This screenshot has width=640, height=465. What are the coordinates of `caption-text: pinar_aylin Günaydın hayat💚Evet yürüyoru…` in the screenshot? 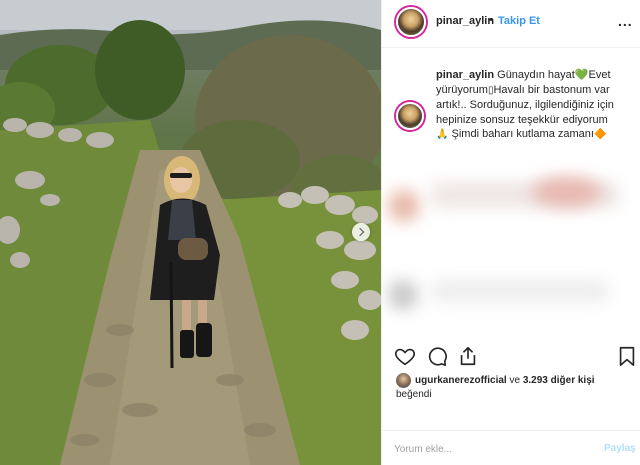 It's located at (536, 105).